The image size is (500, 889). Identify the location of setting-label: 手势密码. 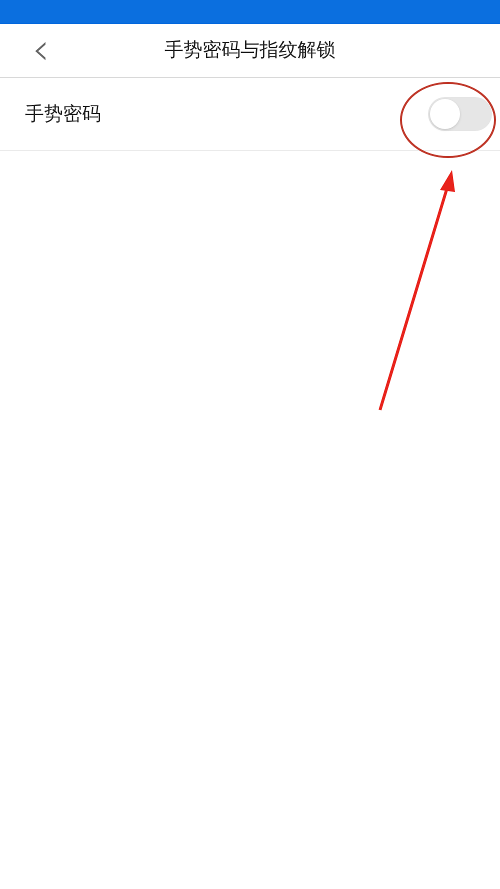
(63, 114).